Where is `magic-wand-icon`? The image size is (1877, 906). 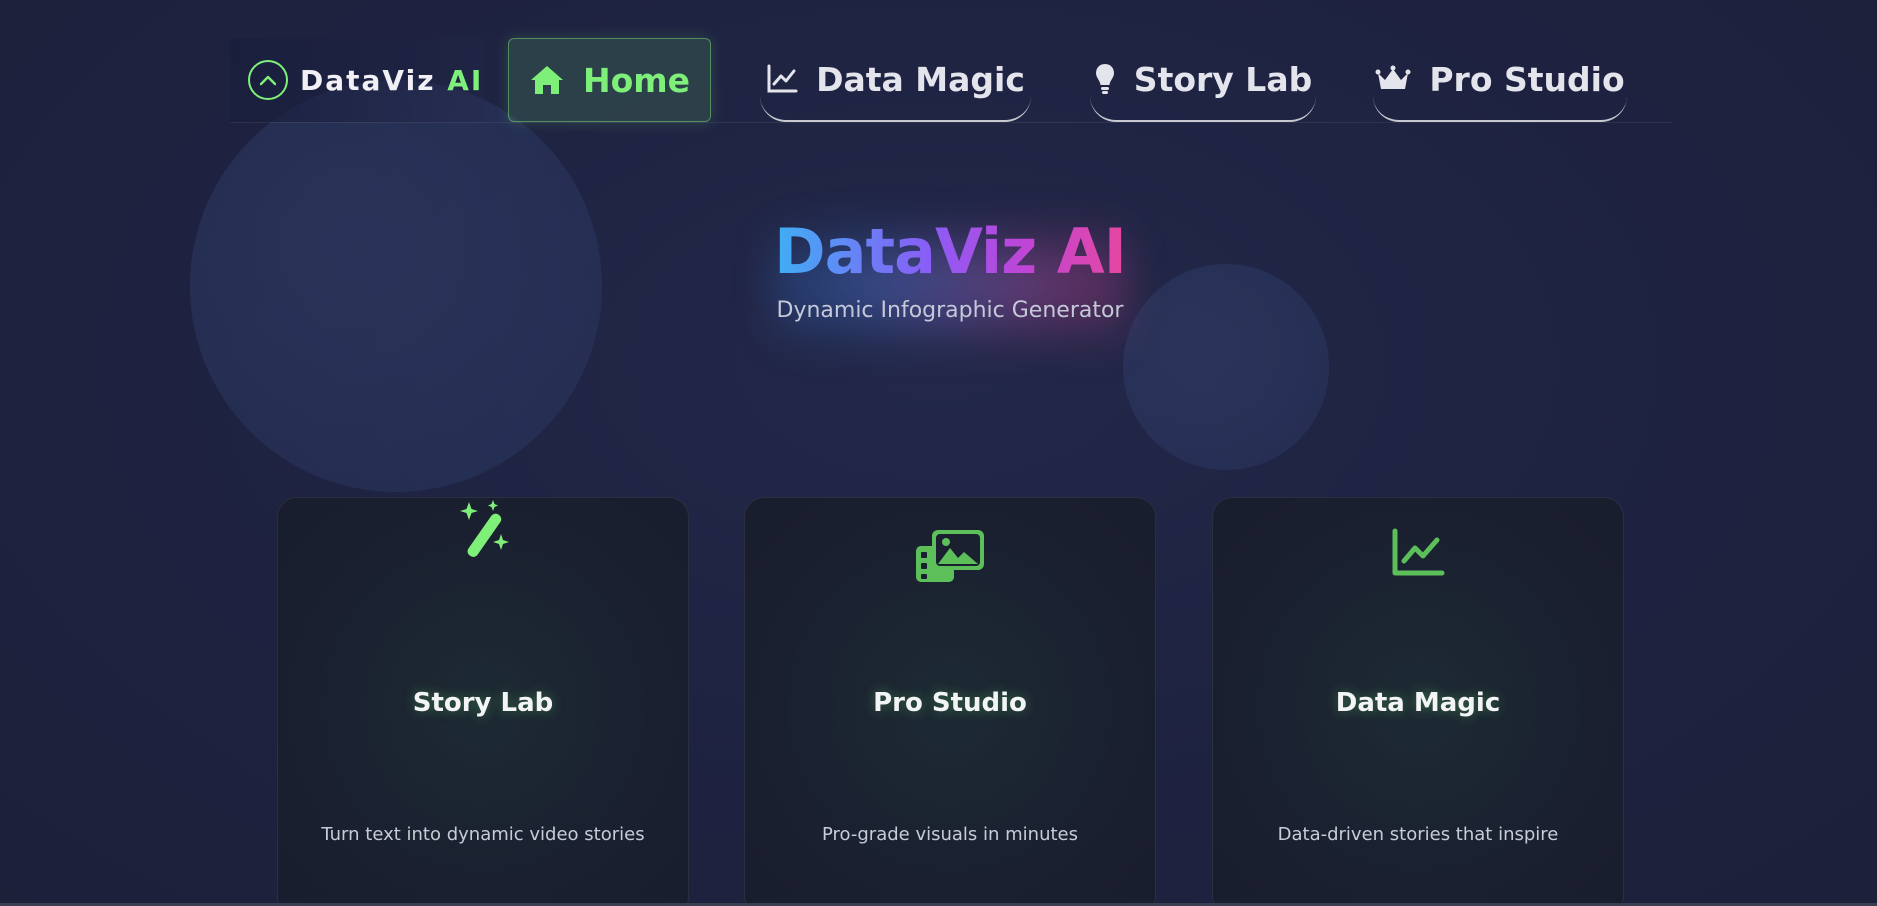 magic-wand-icon is located at coordinates (483, 530).